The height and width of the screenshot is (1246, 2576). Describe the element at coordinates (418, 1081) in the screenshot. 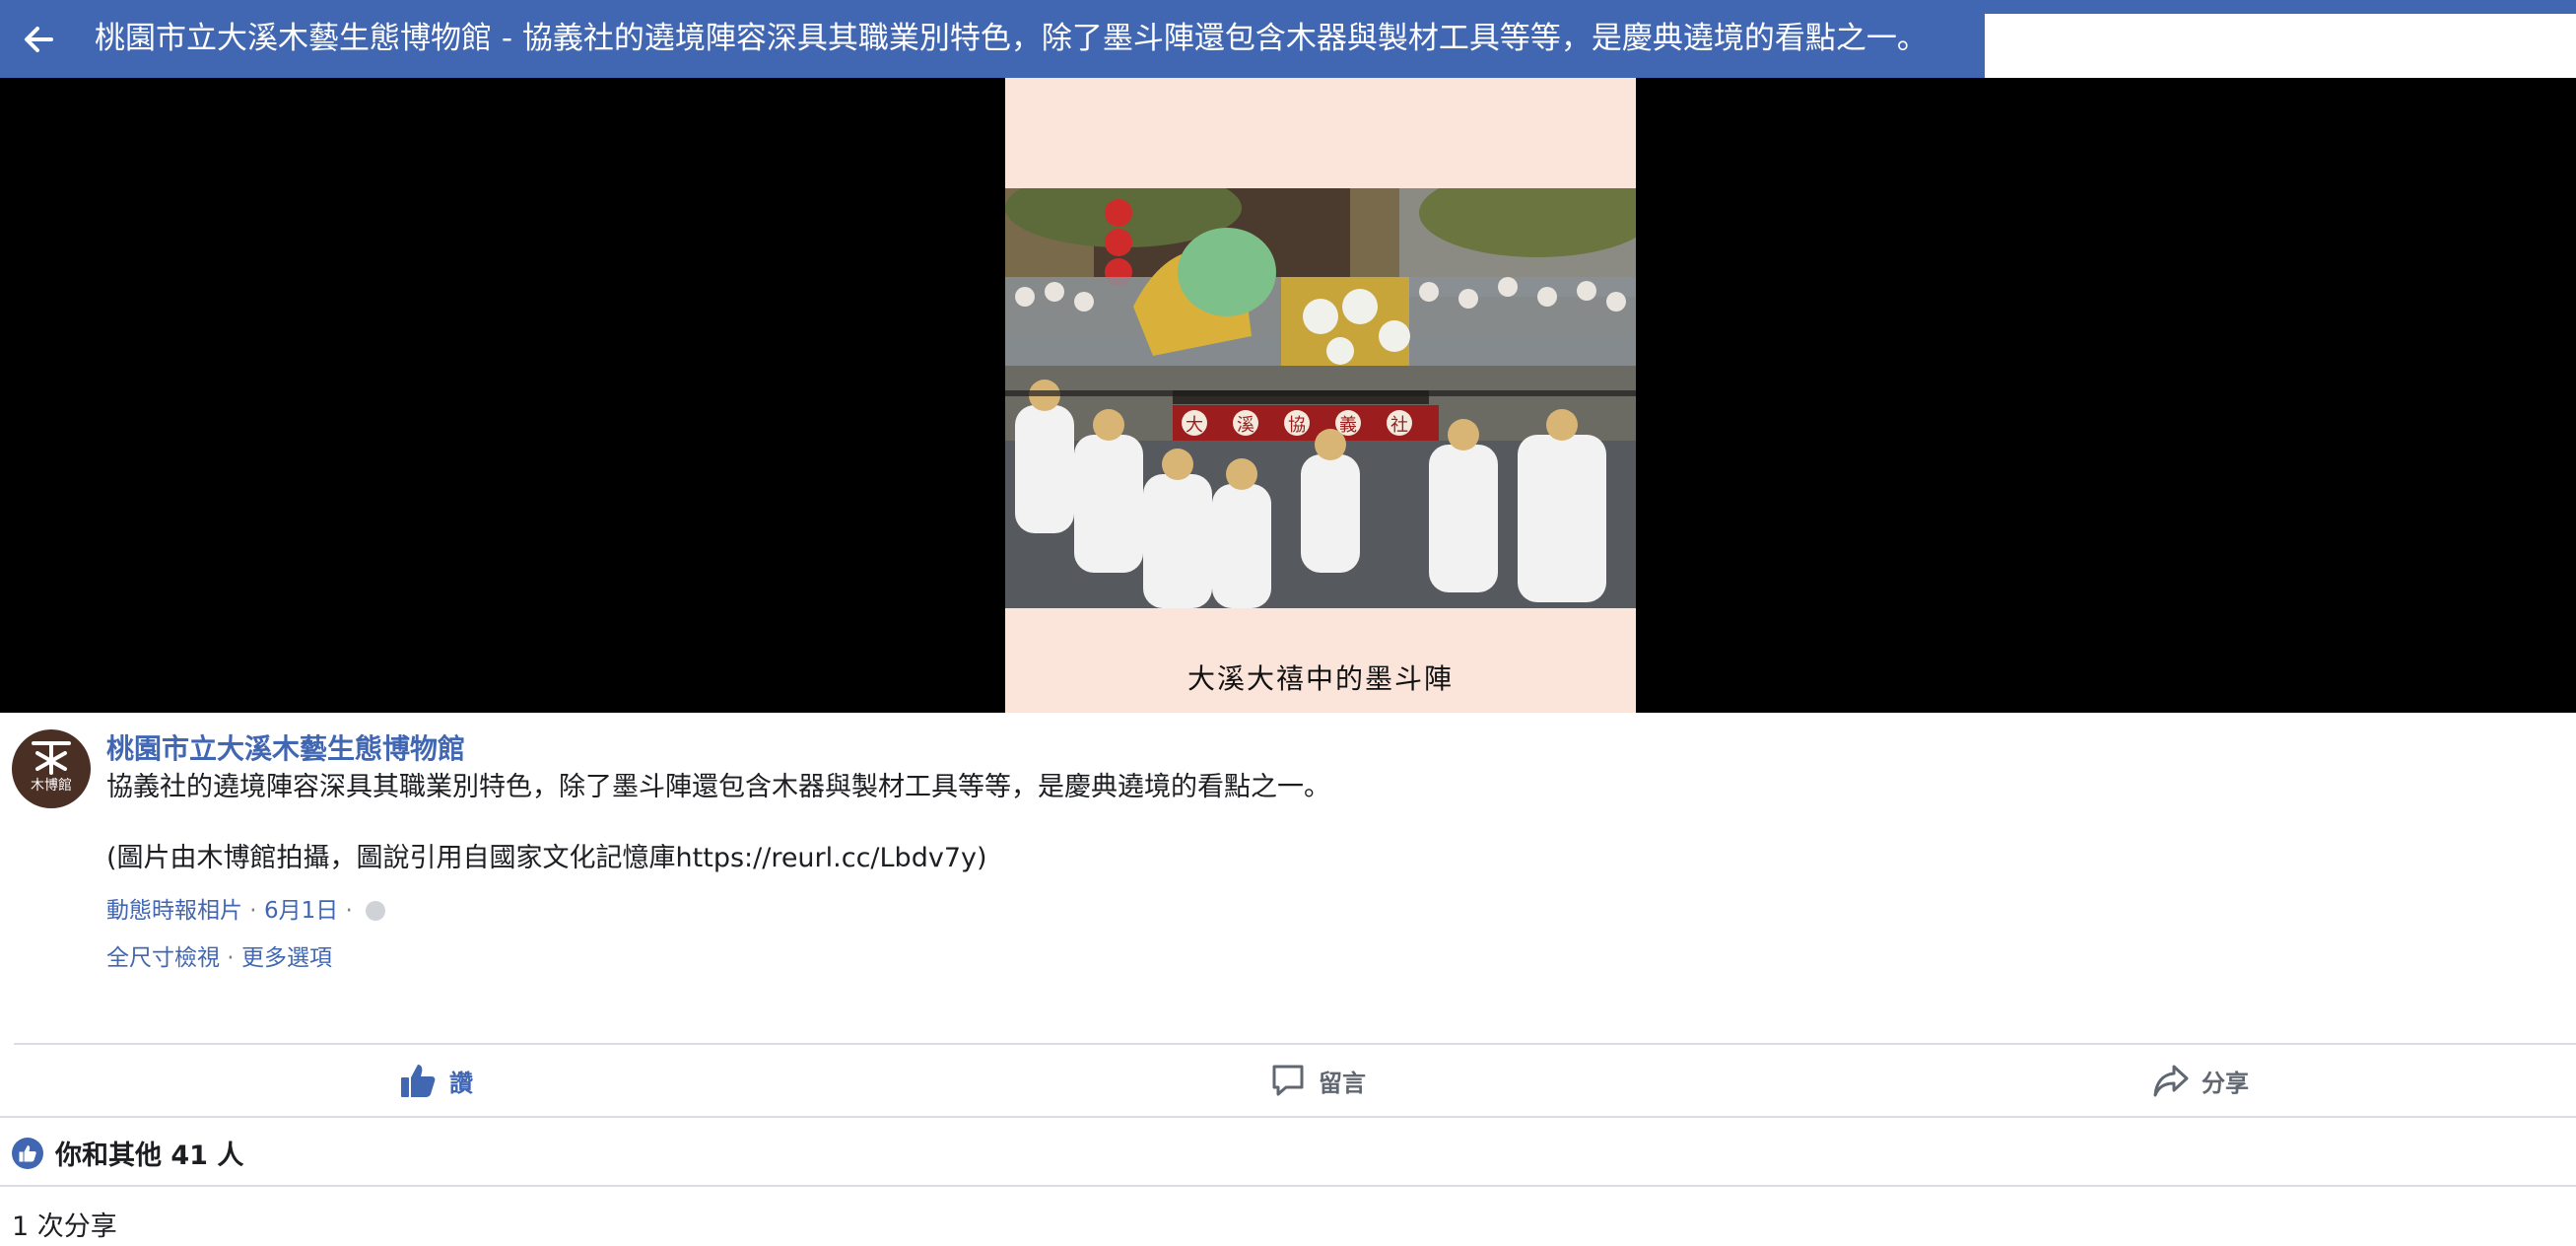

I see `thumbs-up-icon` at that location.